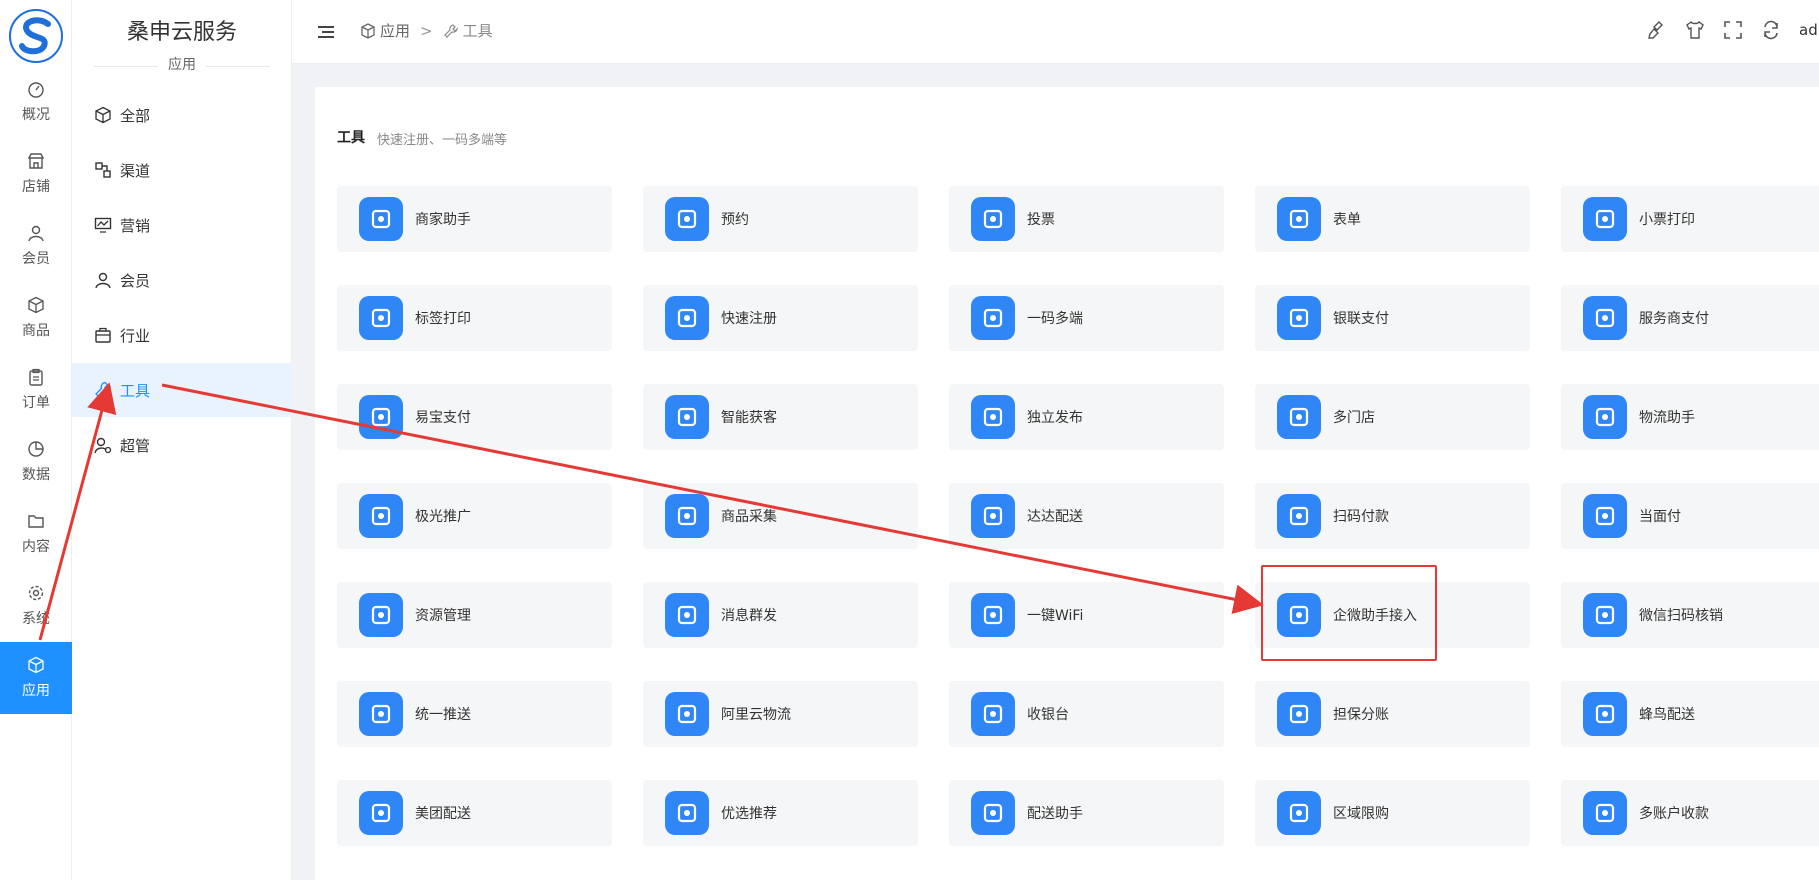 Image resolution: width=1819 pixels, height=880 pixels. I want to click on brand-logo, so click(36, 36).